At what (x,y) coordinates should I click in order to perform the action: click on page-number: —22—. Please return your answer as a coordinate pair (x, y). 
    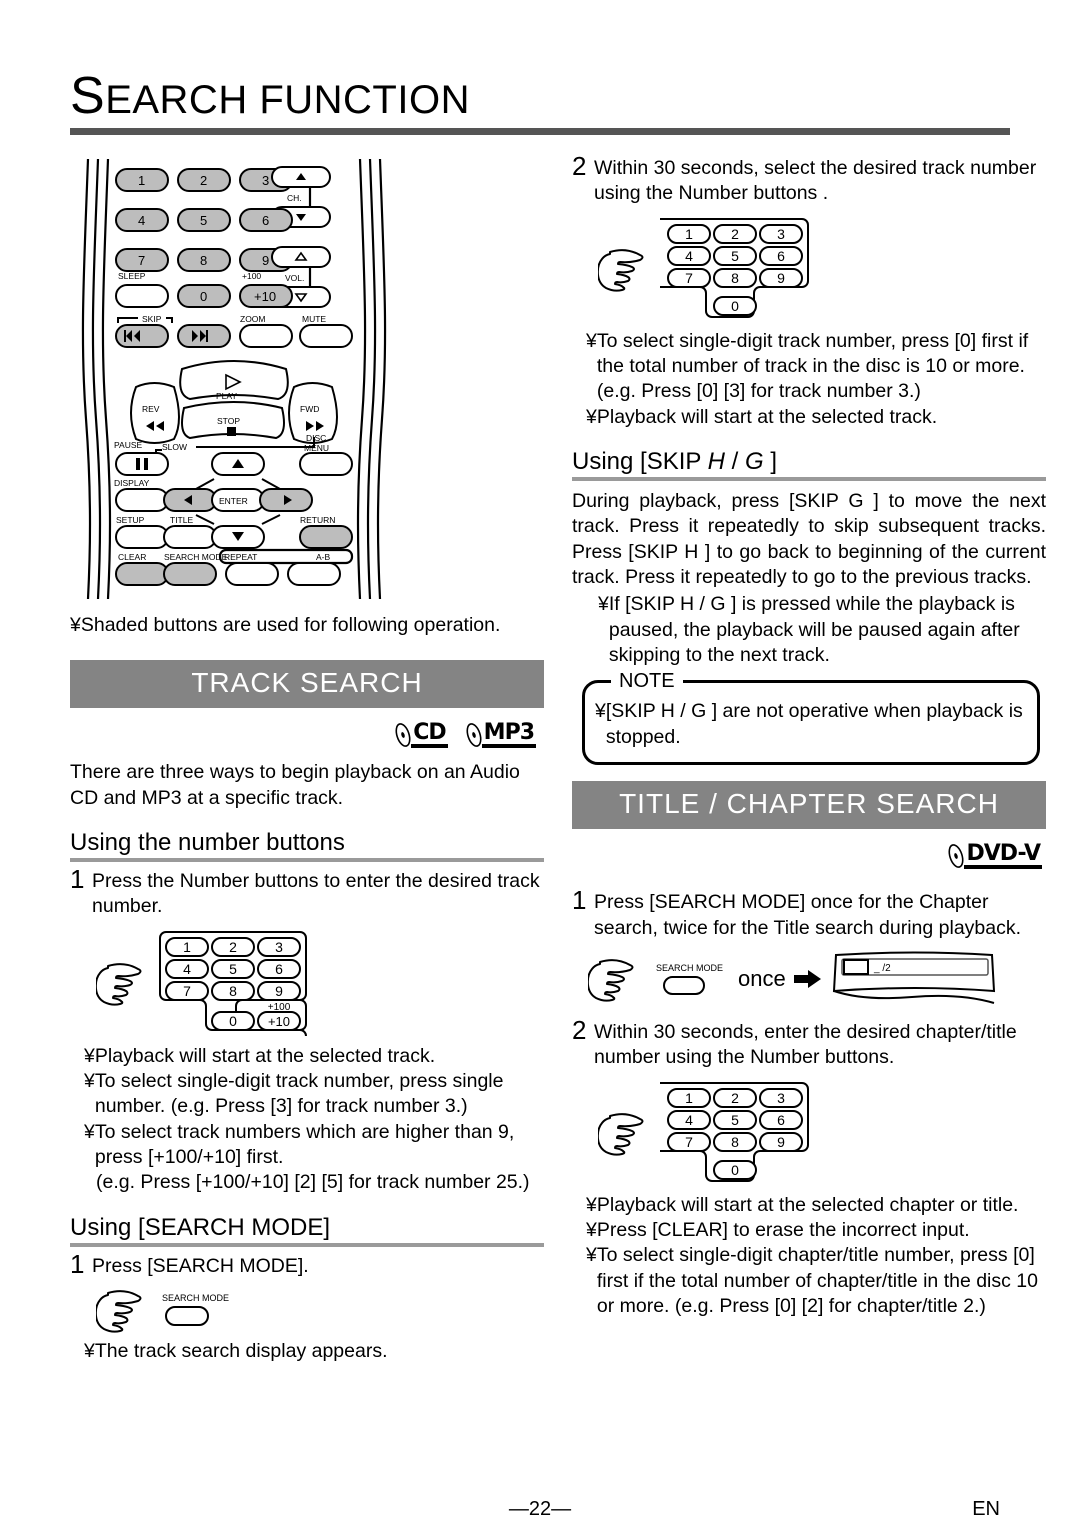
    Looking at the image, I should click on (540, 1509).